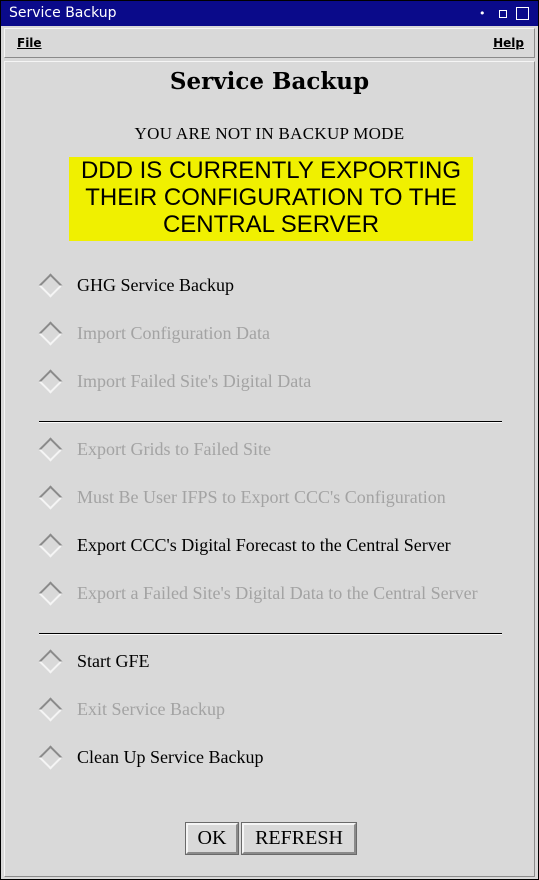  I want to click on option-exit-service-backup: Exit Service Backup, so click(131, 709).